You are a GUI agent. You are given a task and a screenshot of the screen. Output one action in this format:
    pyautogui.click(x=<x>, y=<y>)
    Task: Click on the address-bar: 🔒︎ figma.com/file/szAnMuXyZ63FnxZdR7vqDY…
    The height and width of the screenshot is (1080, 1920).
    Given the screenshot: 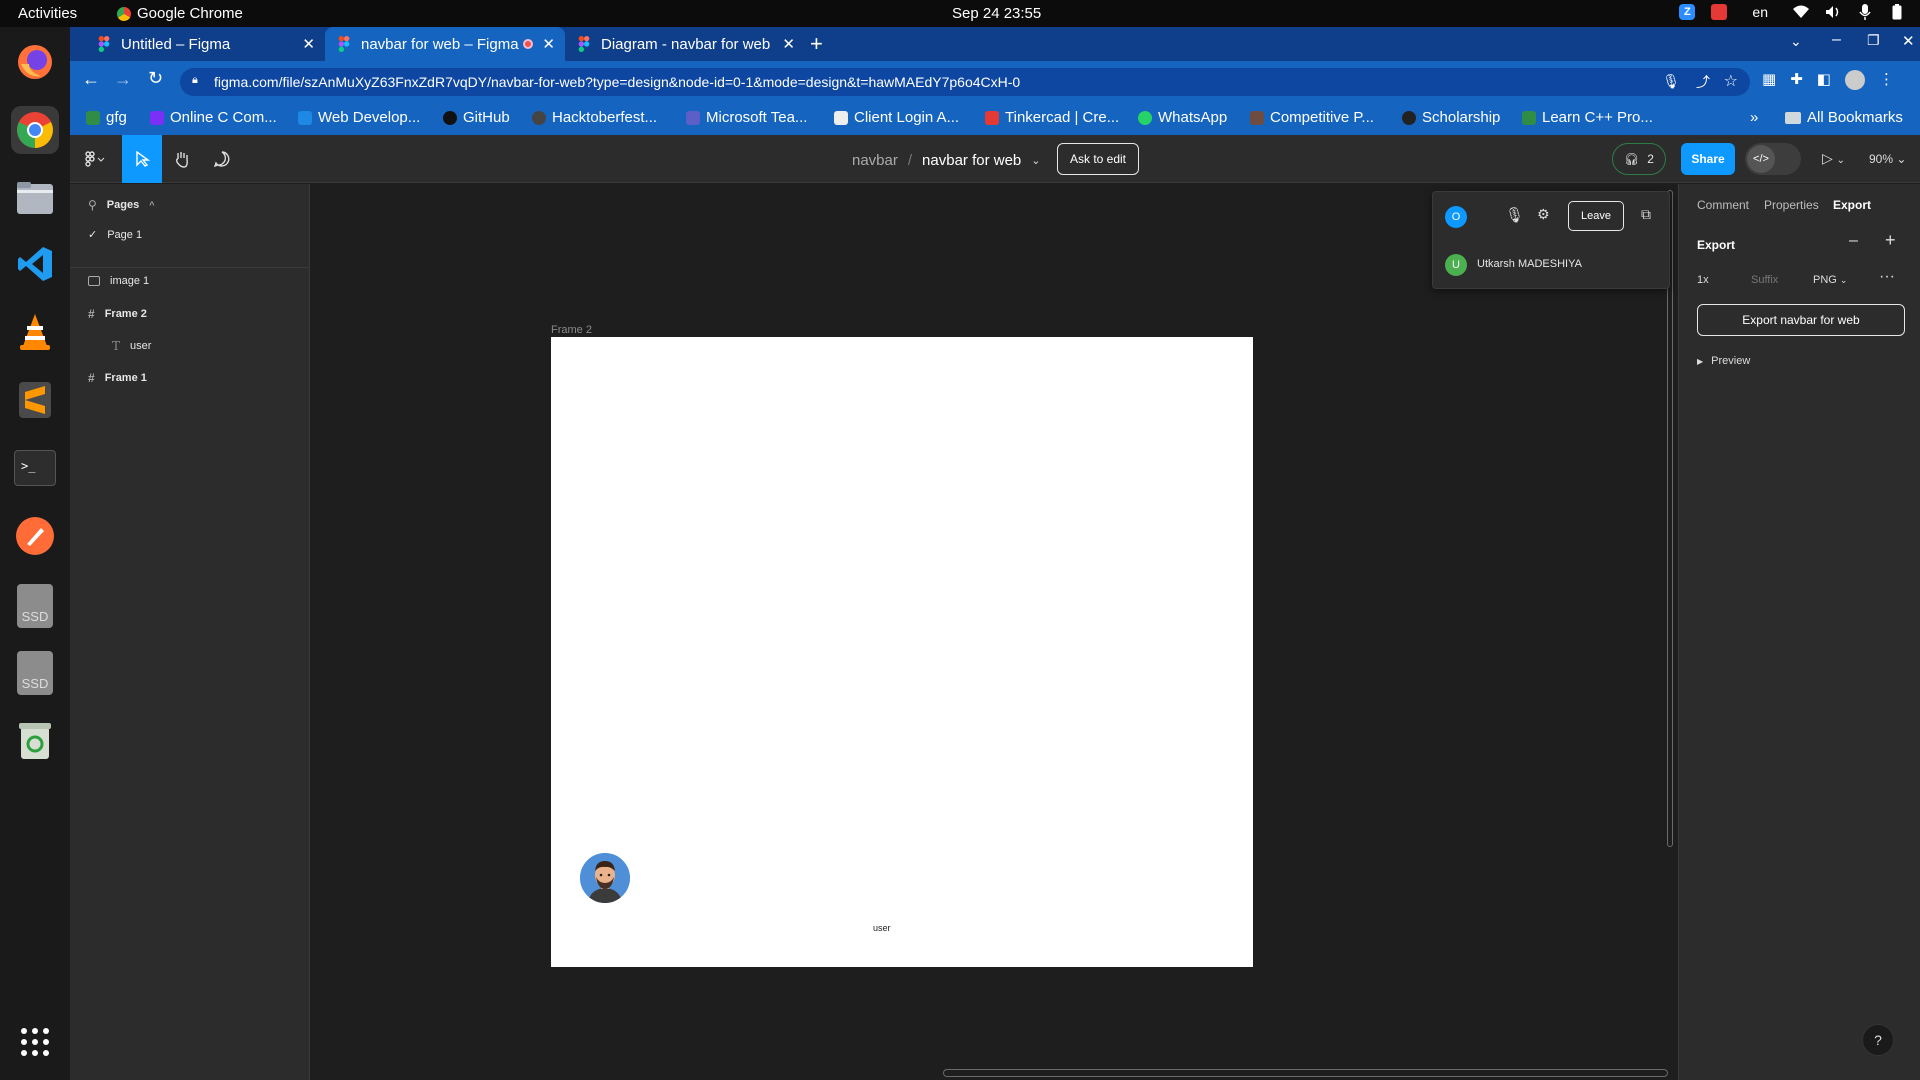 What is the action you would take?
    pyautogui.click(x=965, y=82)
    